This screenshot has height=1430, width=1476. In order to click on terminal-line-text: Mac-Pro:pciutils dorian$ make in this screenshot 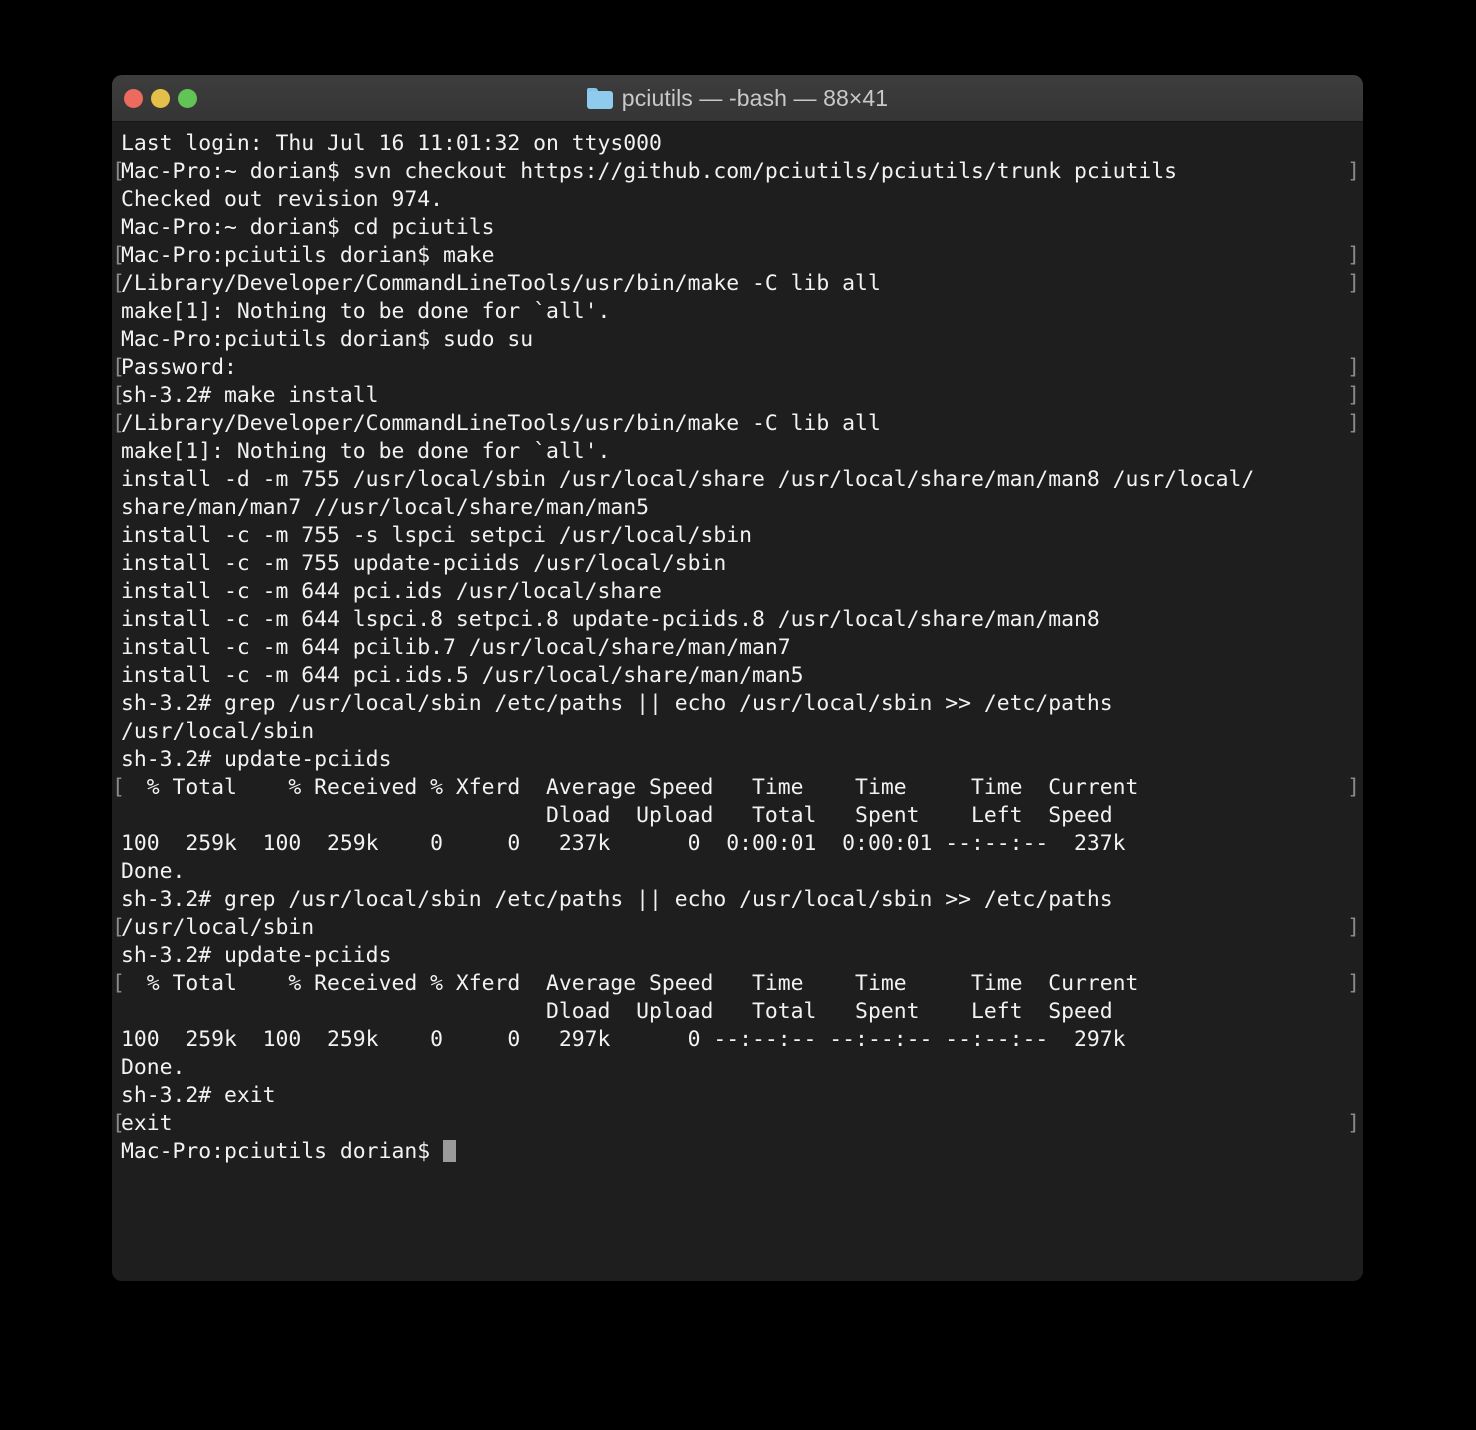, I will do `click(308, 255)`.